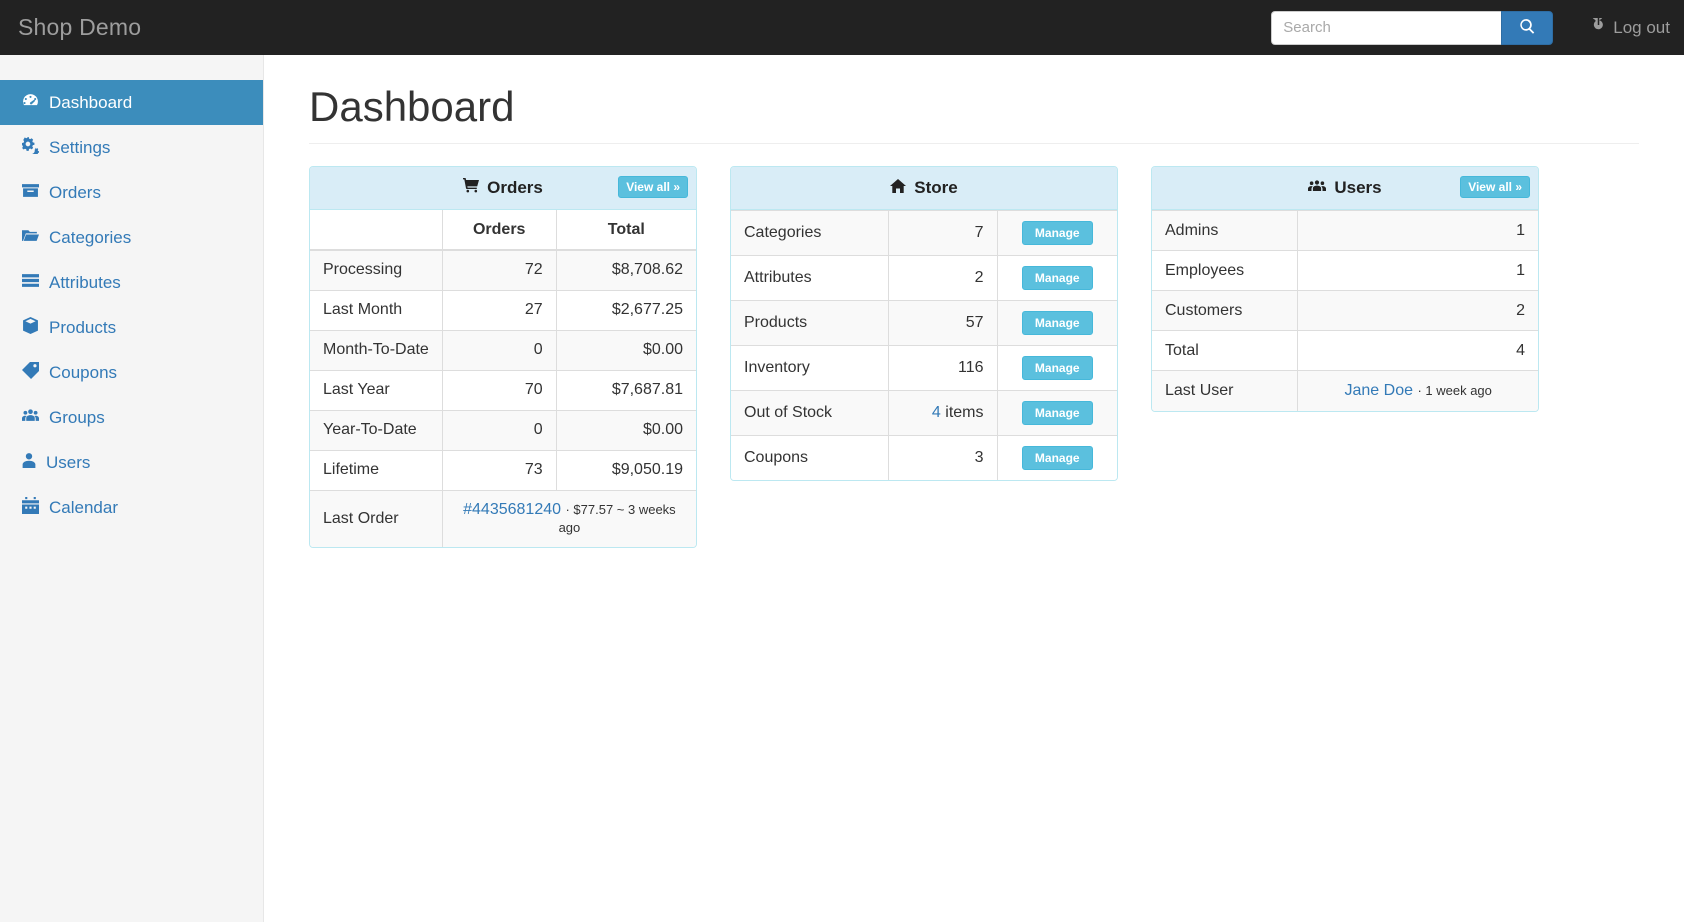  I want to click on sidebar-item-coupons: Coupons, so click(131, 372).